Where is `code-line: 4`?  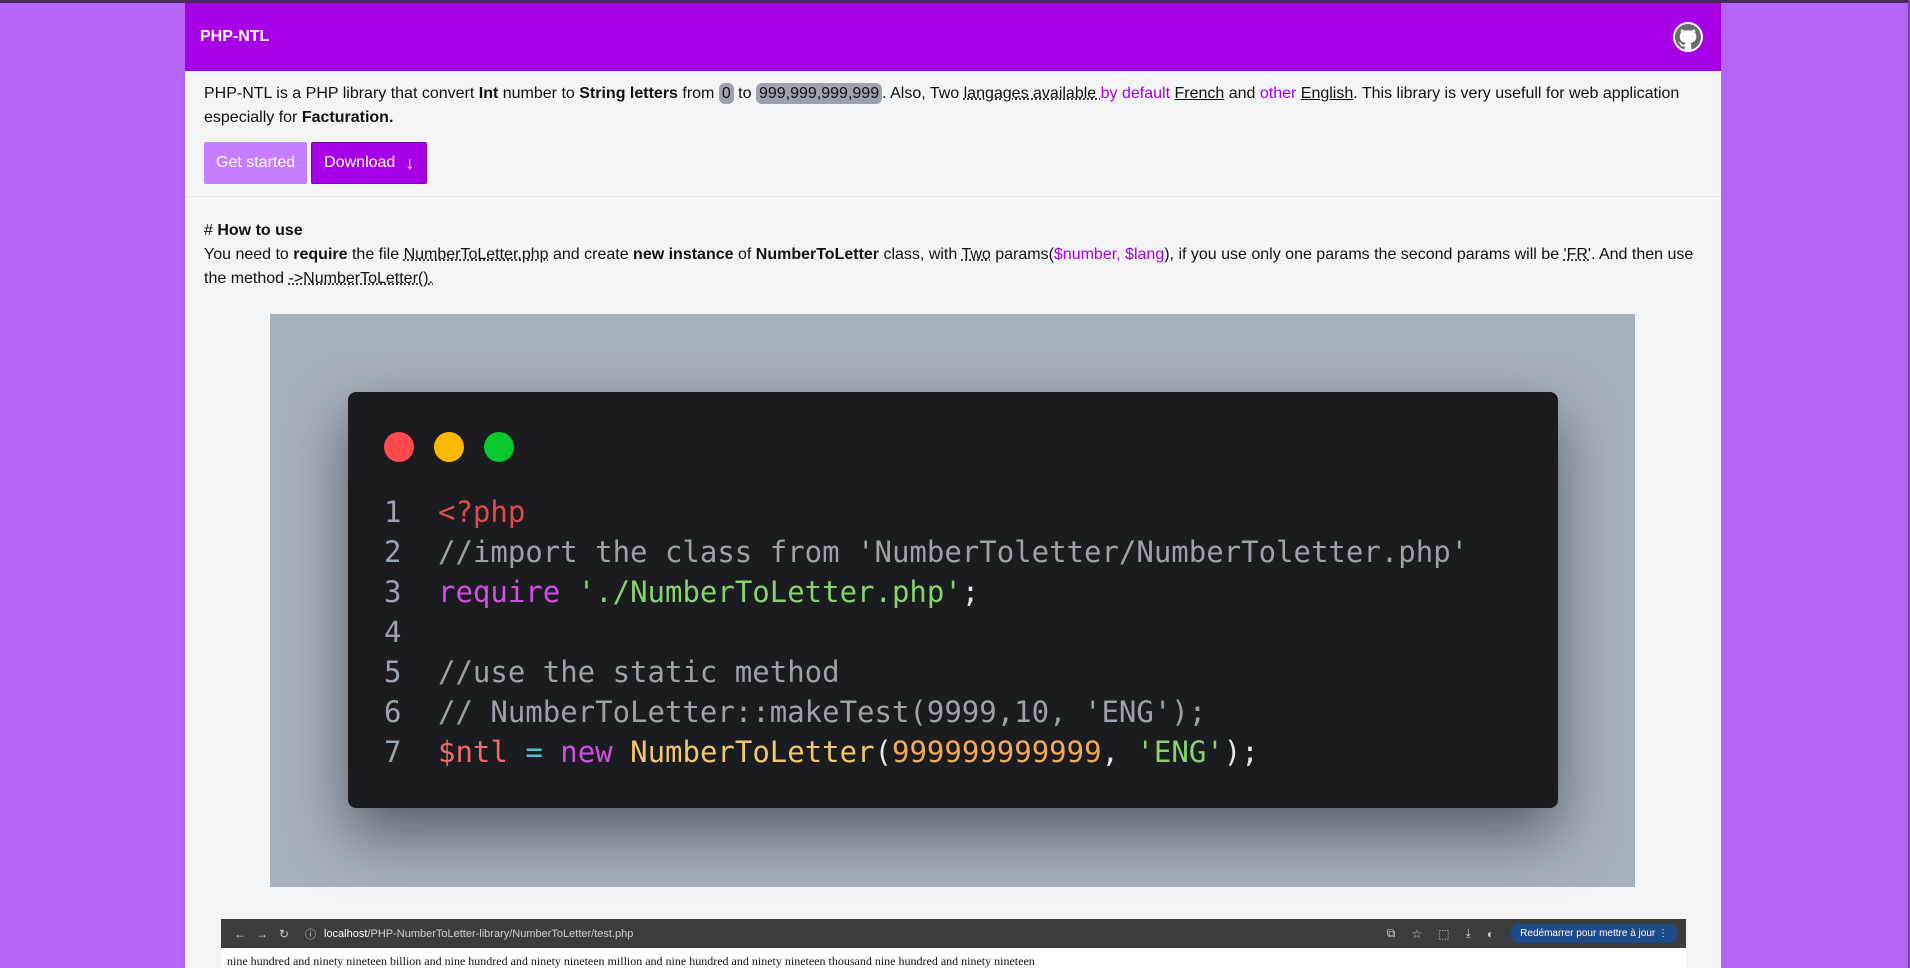
code-line: 4 is located at coordinates (926, 632).